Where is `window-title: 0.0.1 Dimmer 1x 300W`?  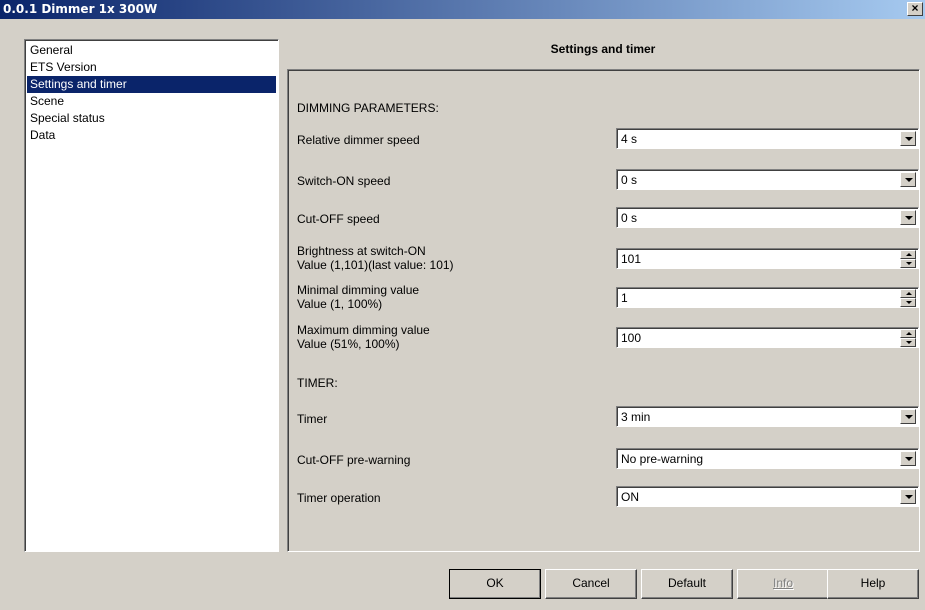 window-title: 0.0.1 Dimmer 1x 300W is located at coordinates (80, 9).